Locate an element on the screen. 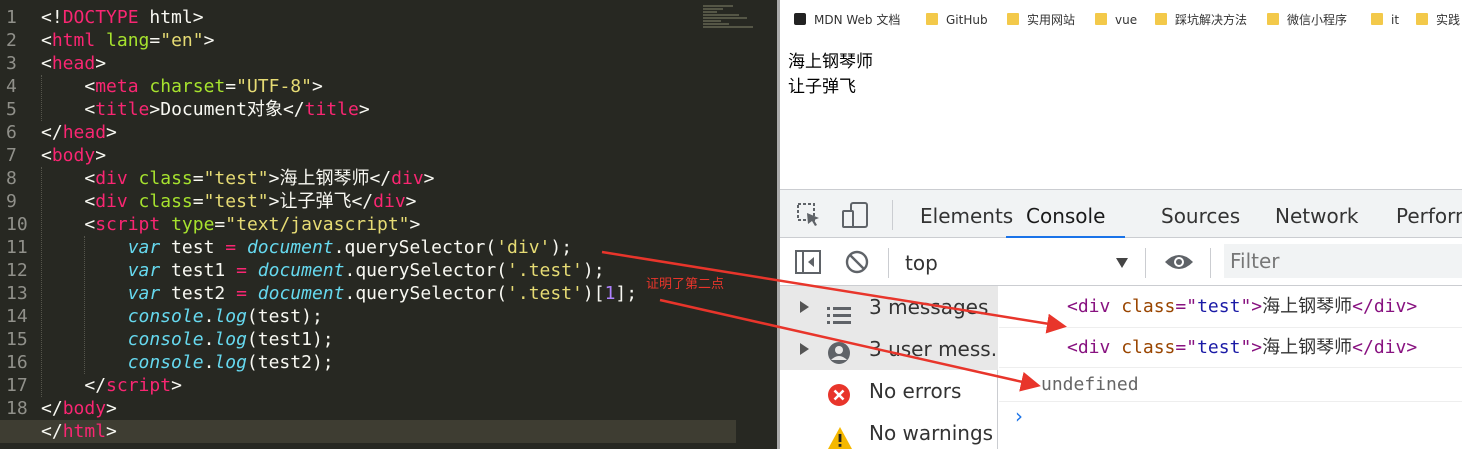 The height and width of the screenshot is (449, 1462). code-line-2: <html lang="en"> is located at coordinates (128, 40).